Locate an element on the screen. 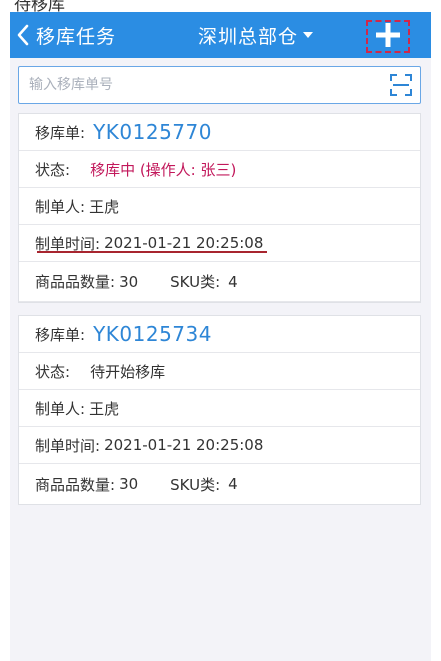  order-number-row: 移库单: YK0125770 is located at coordinates (219, 132).